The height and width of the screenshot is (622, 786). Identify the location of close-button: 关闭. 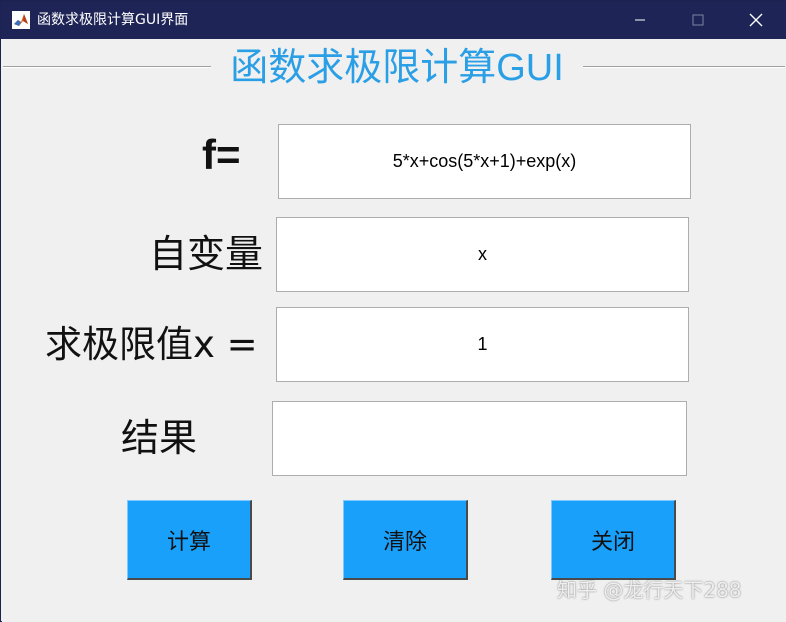
(613, 540).